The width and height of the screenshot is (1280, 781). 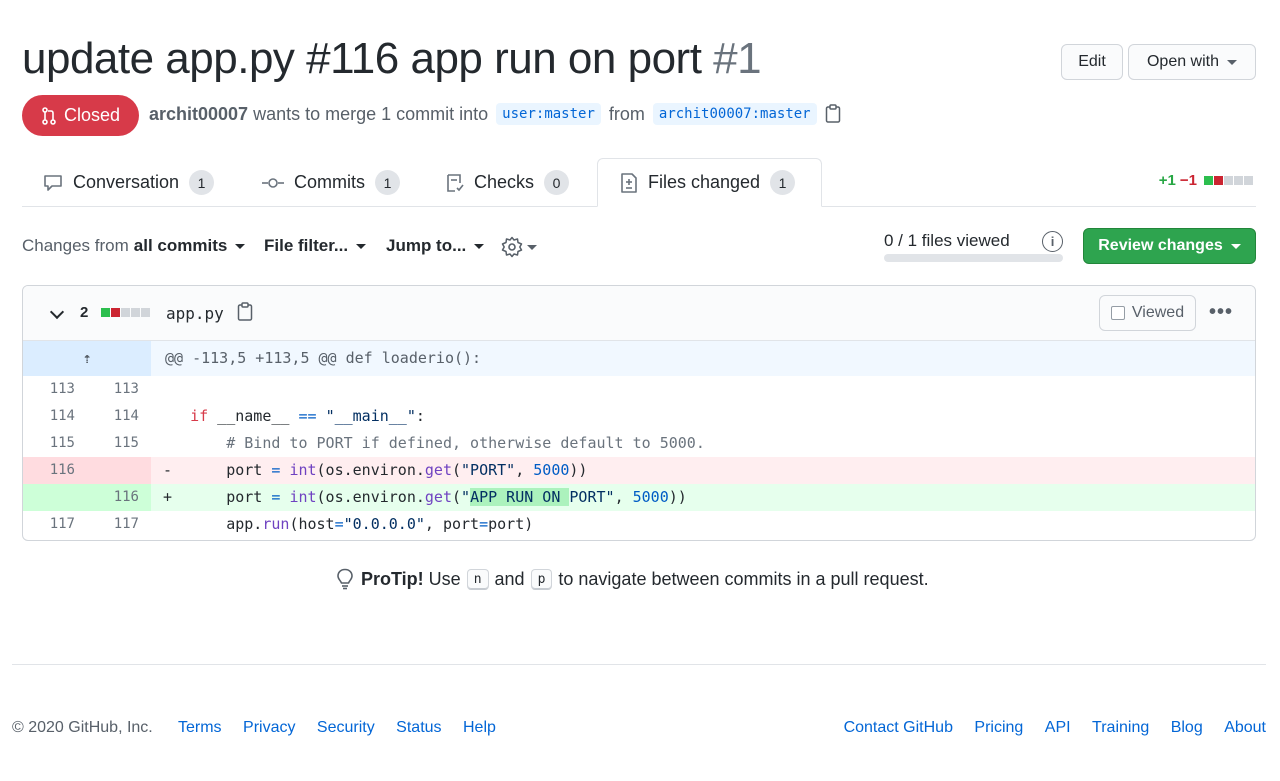 I want to click on light-bulb-icon, so click(x=345, y=579).